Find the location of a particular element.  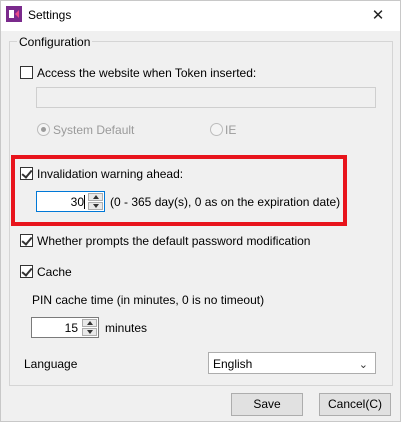

pin-cache-unit: minutes is located at coordinates (126, 328).